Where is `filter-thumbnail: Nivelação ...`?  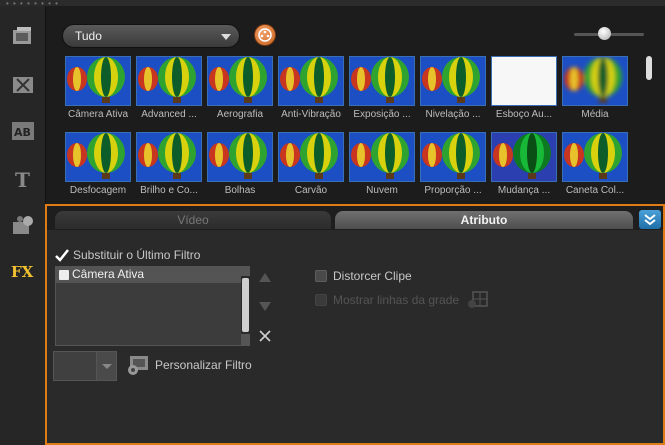
filter-thumbnail: Nivelação ... is located at coordinates (453, 88).